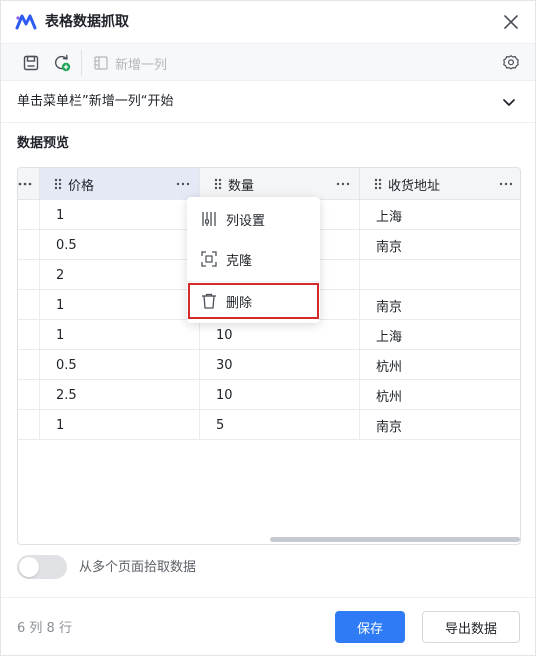 The height and width of the screenshot is (656, 536). What do you see at coordinates (395, 539) in the screenshot?
I see `horizontal-scrollbar` at bounding box center [395, 539].